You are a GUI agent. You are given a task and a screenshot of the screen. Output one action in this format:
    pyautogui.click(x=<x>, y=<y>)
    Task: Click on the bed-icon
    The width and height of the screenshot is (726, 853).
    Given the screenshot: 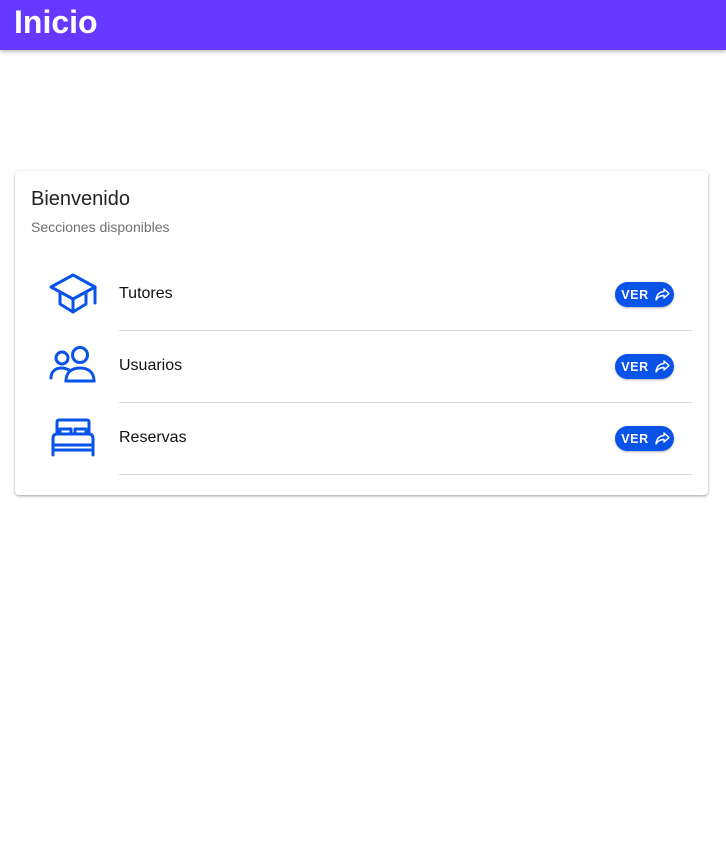 What is the action you would take?
    pyautogui.click(x=73, y=438)
    